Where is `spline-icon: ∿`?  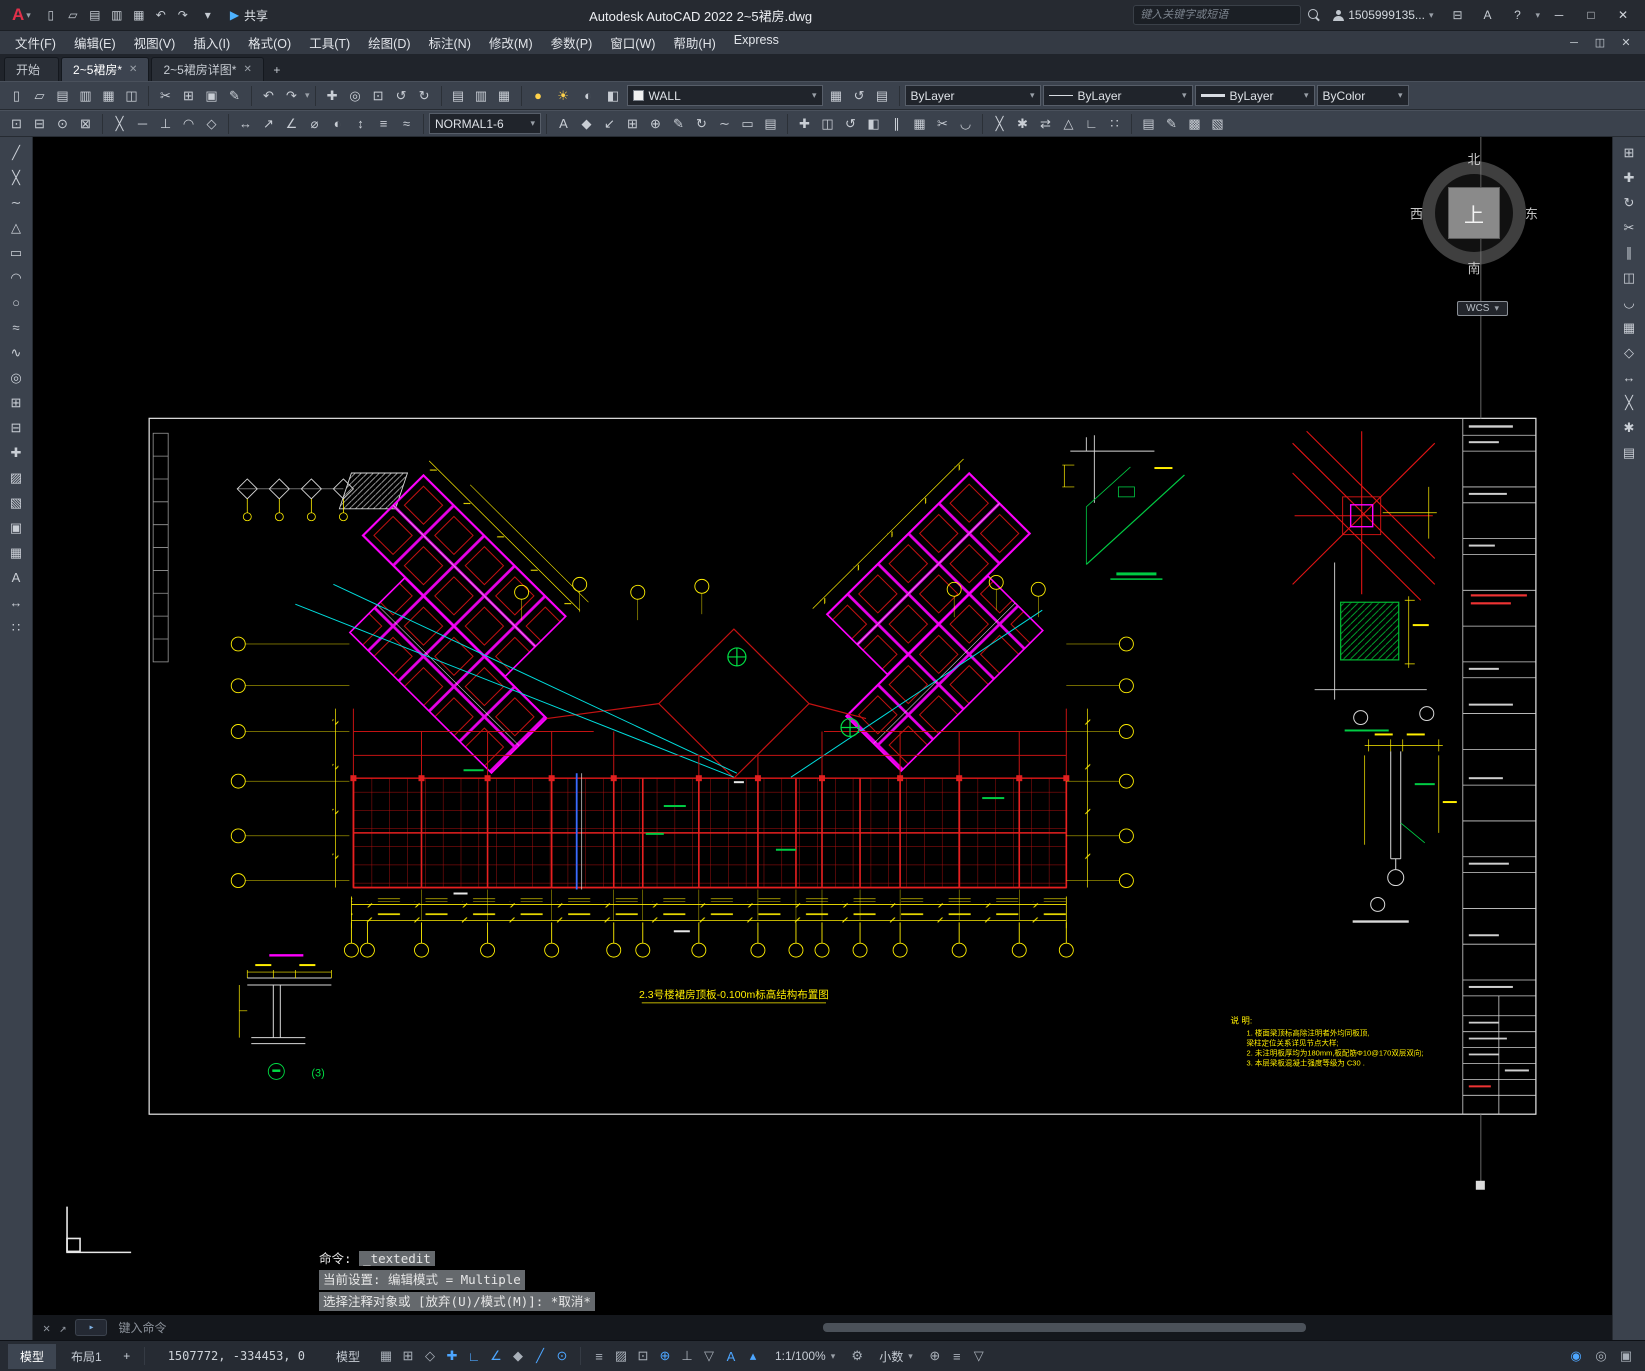 spline-icon: ∿ is located at coordinates (16, 352).